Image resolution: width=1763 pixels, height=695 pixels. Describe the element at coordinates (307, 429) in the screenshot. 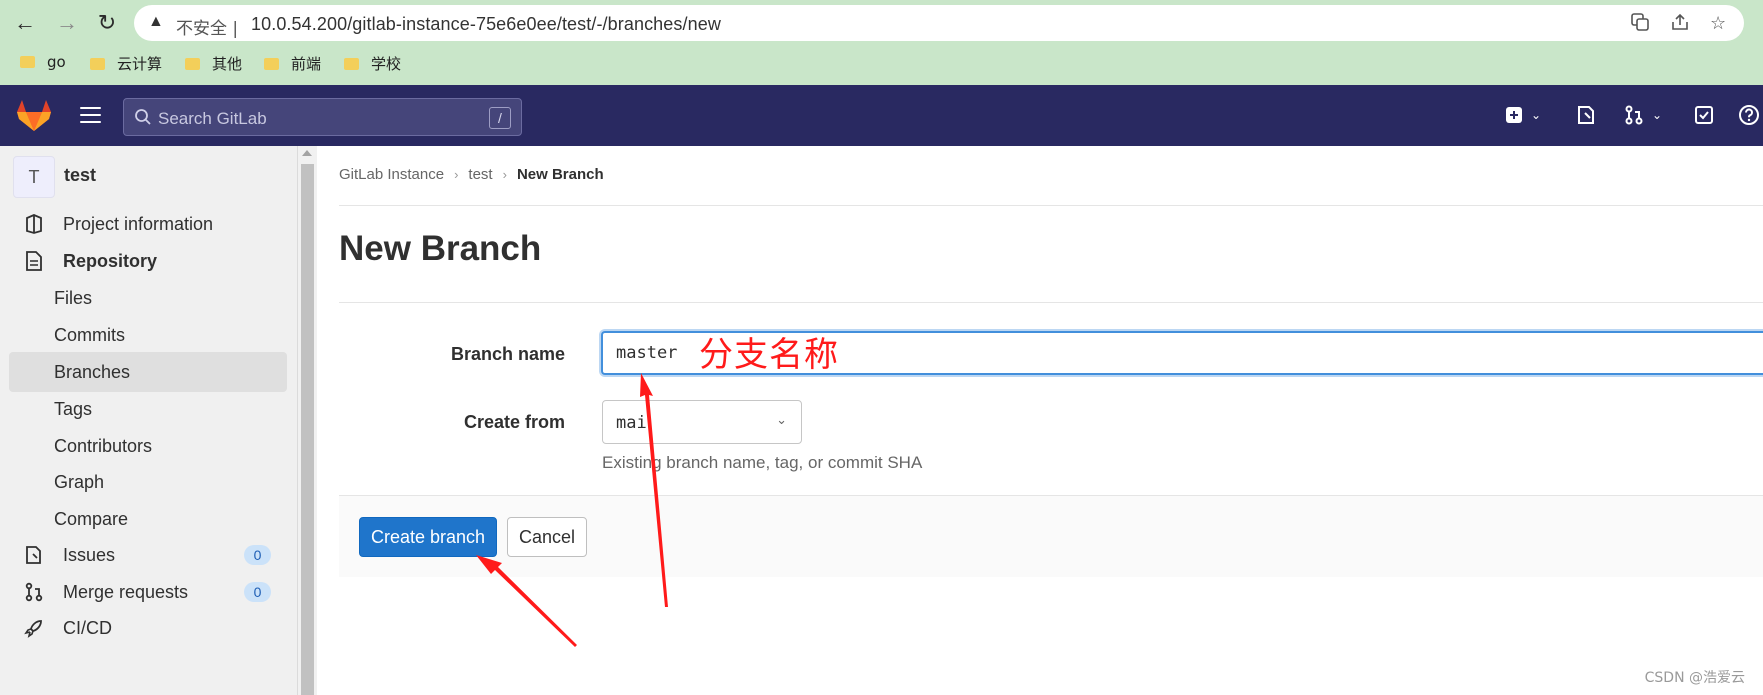

I see `scroll-thumb` at that location.